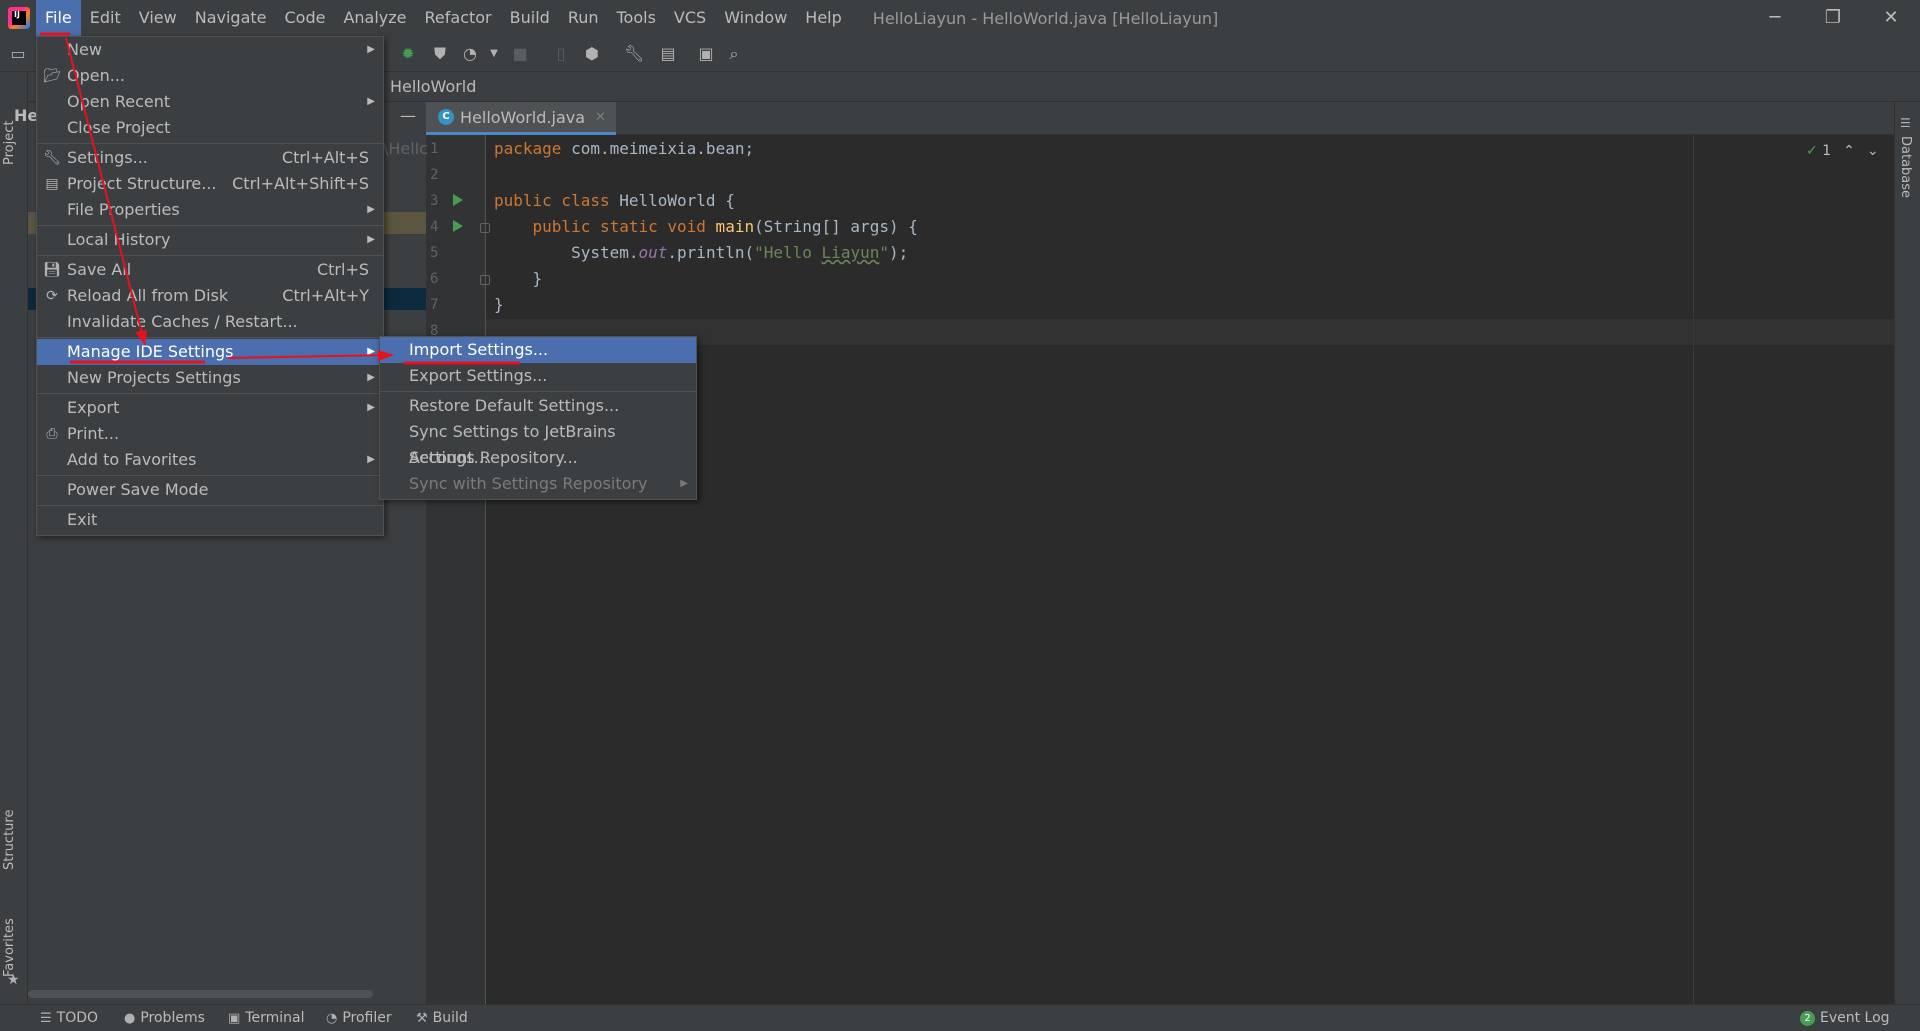 Image resolution: width=1920 pixels, height=1031 pixels. What do you see at coordinates (210, 378) in the screenshot?
I see `menu-item-new-projects-settings: New Projects Settings ▶` at bounding box center [210, 378].